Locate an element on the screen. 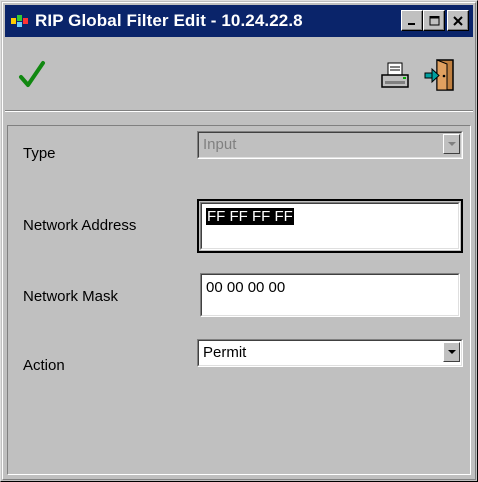  check-icon is located at coordinates (32, 74).